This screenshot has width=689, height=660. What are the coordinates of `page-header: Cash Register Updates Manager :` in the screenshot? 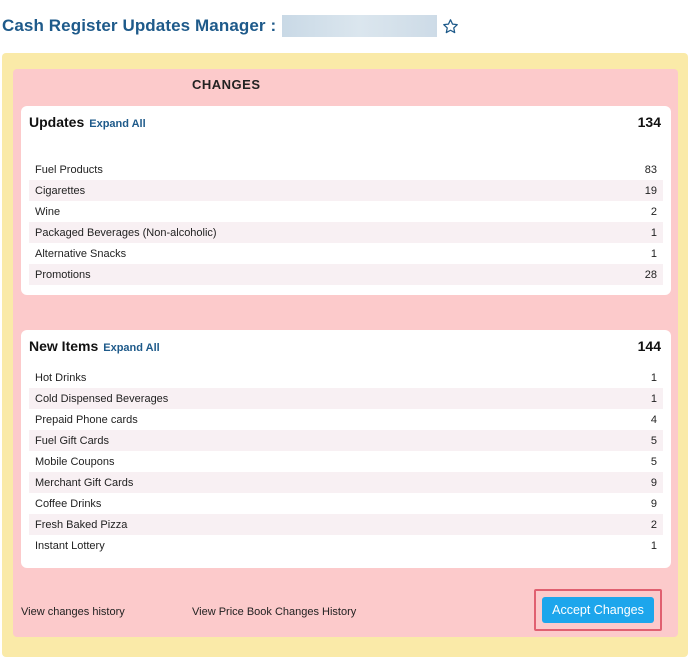 It's located at (229, 26).